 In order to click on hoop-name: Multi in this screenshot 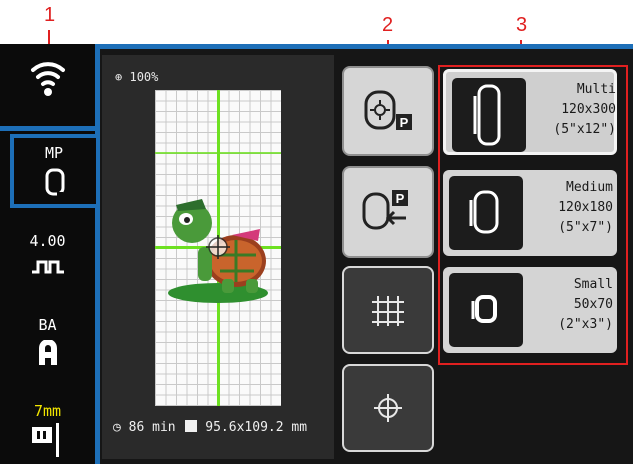, I will do `click(596, 89)`.